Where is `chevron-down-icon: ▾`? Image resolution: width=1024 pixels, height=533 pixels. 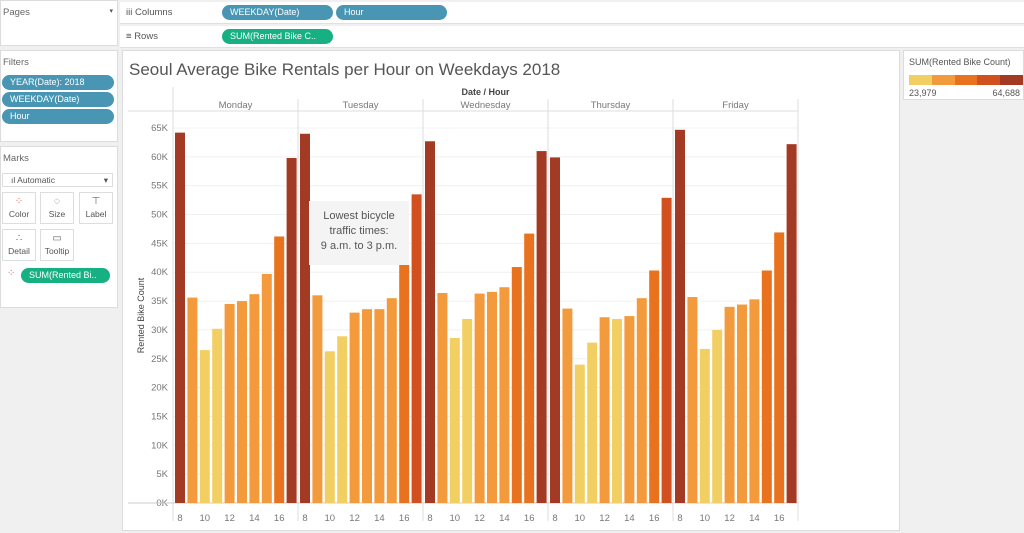 chevron-down-icon: ▾ is located at coordinates (111, 11).